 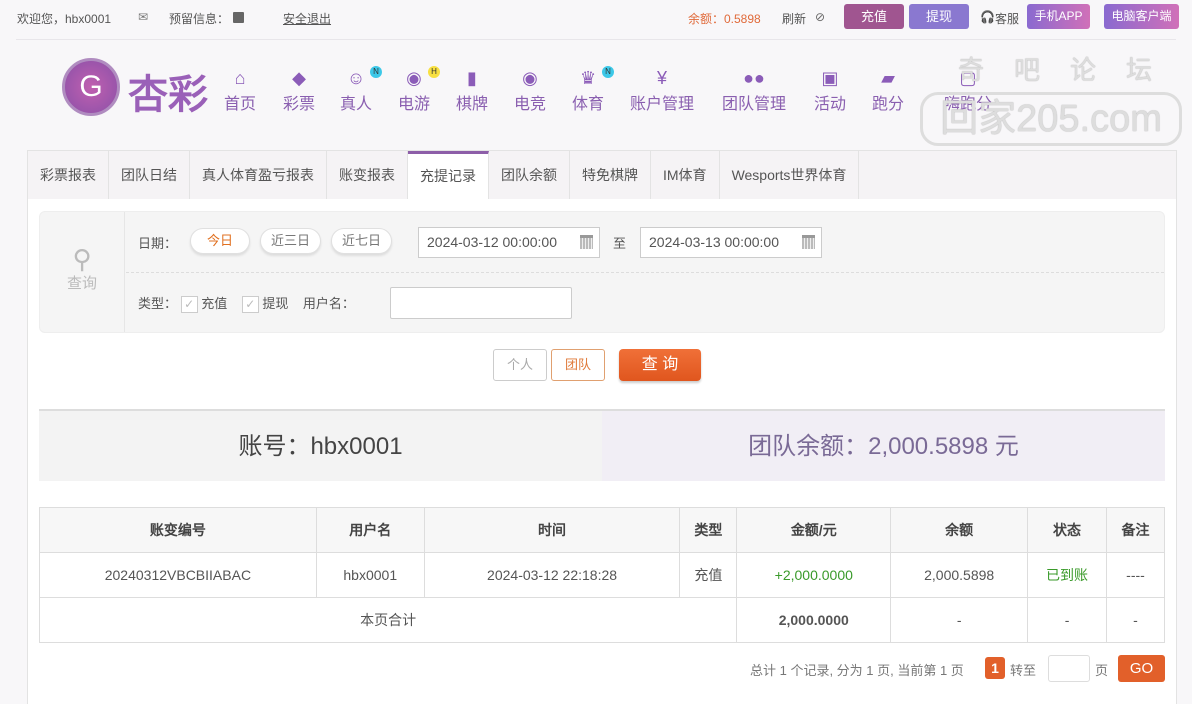 I want to click on tab: 团队余额, so click(x=529, y=175).